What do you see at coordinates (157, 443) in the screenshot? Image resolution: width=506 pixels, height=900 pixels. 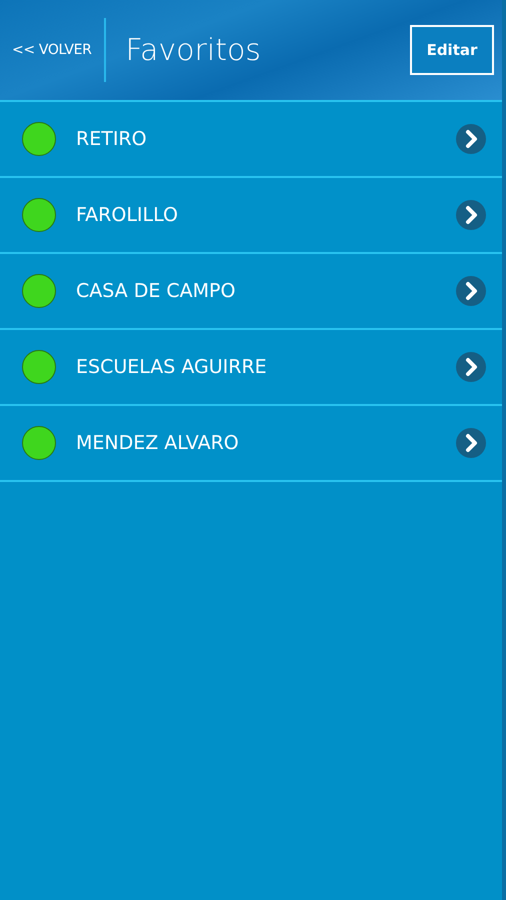 I see `station-name: MENDEZ ALVARO` at bounding box center [157, 443].